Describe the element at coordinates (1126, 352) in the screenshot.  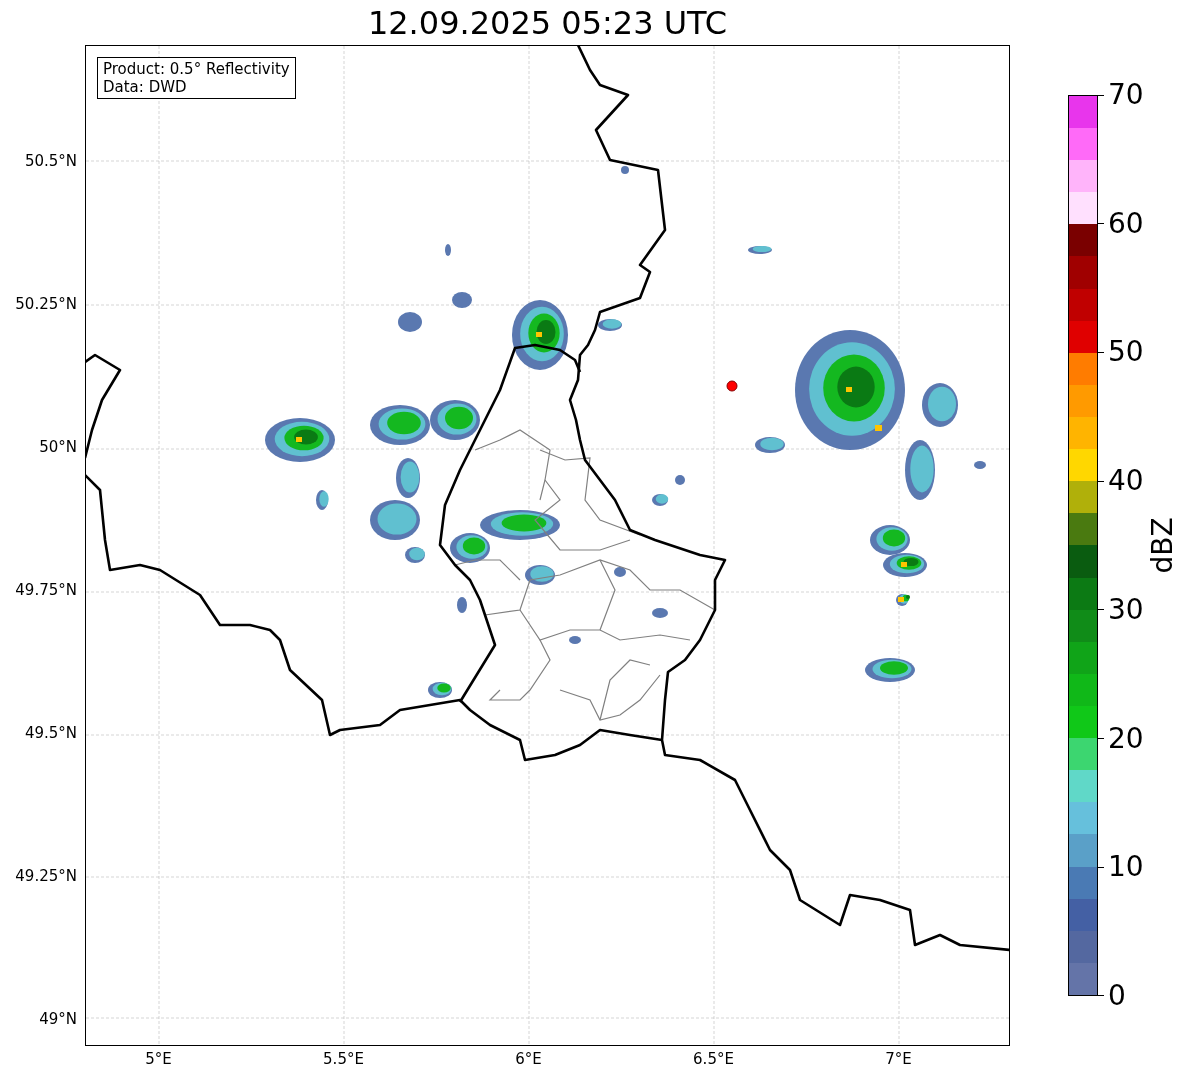
I see `colorbar-tick-label: 50` at that location.